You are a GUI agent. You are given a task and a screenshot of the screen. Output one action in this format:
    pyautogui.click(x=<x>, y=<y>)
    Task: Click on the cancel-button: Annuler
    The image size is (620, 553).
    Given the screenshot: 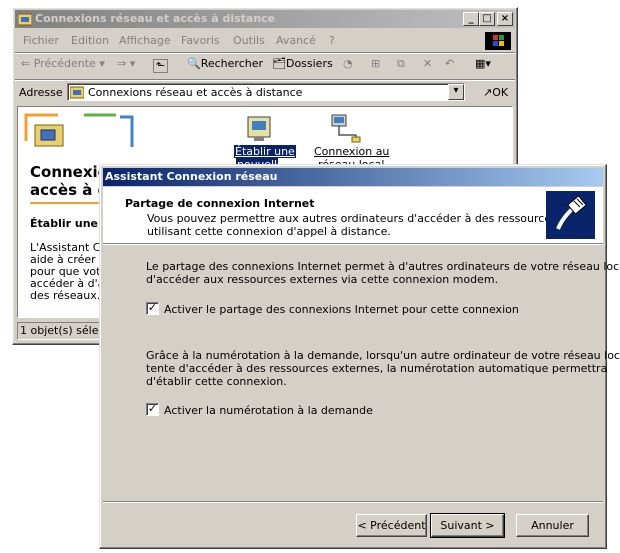 What is the action you would take?
    pyautogui.click(x=552, y=525)
    